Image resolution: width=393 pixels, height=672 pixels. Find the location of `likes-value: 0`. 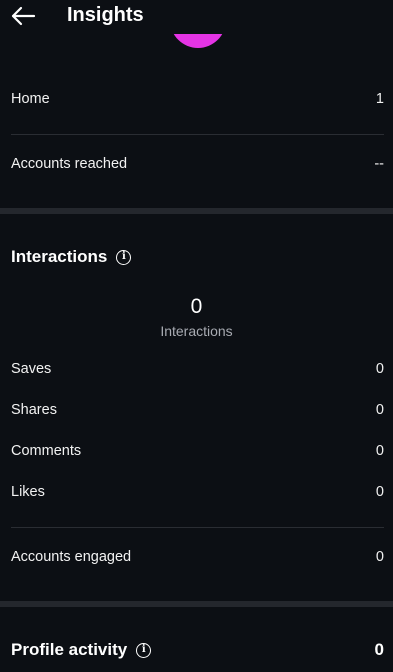

likes-value: 0 is located at coordinates (379, 492).